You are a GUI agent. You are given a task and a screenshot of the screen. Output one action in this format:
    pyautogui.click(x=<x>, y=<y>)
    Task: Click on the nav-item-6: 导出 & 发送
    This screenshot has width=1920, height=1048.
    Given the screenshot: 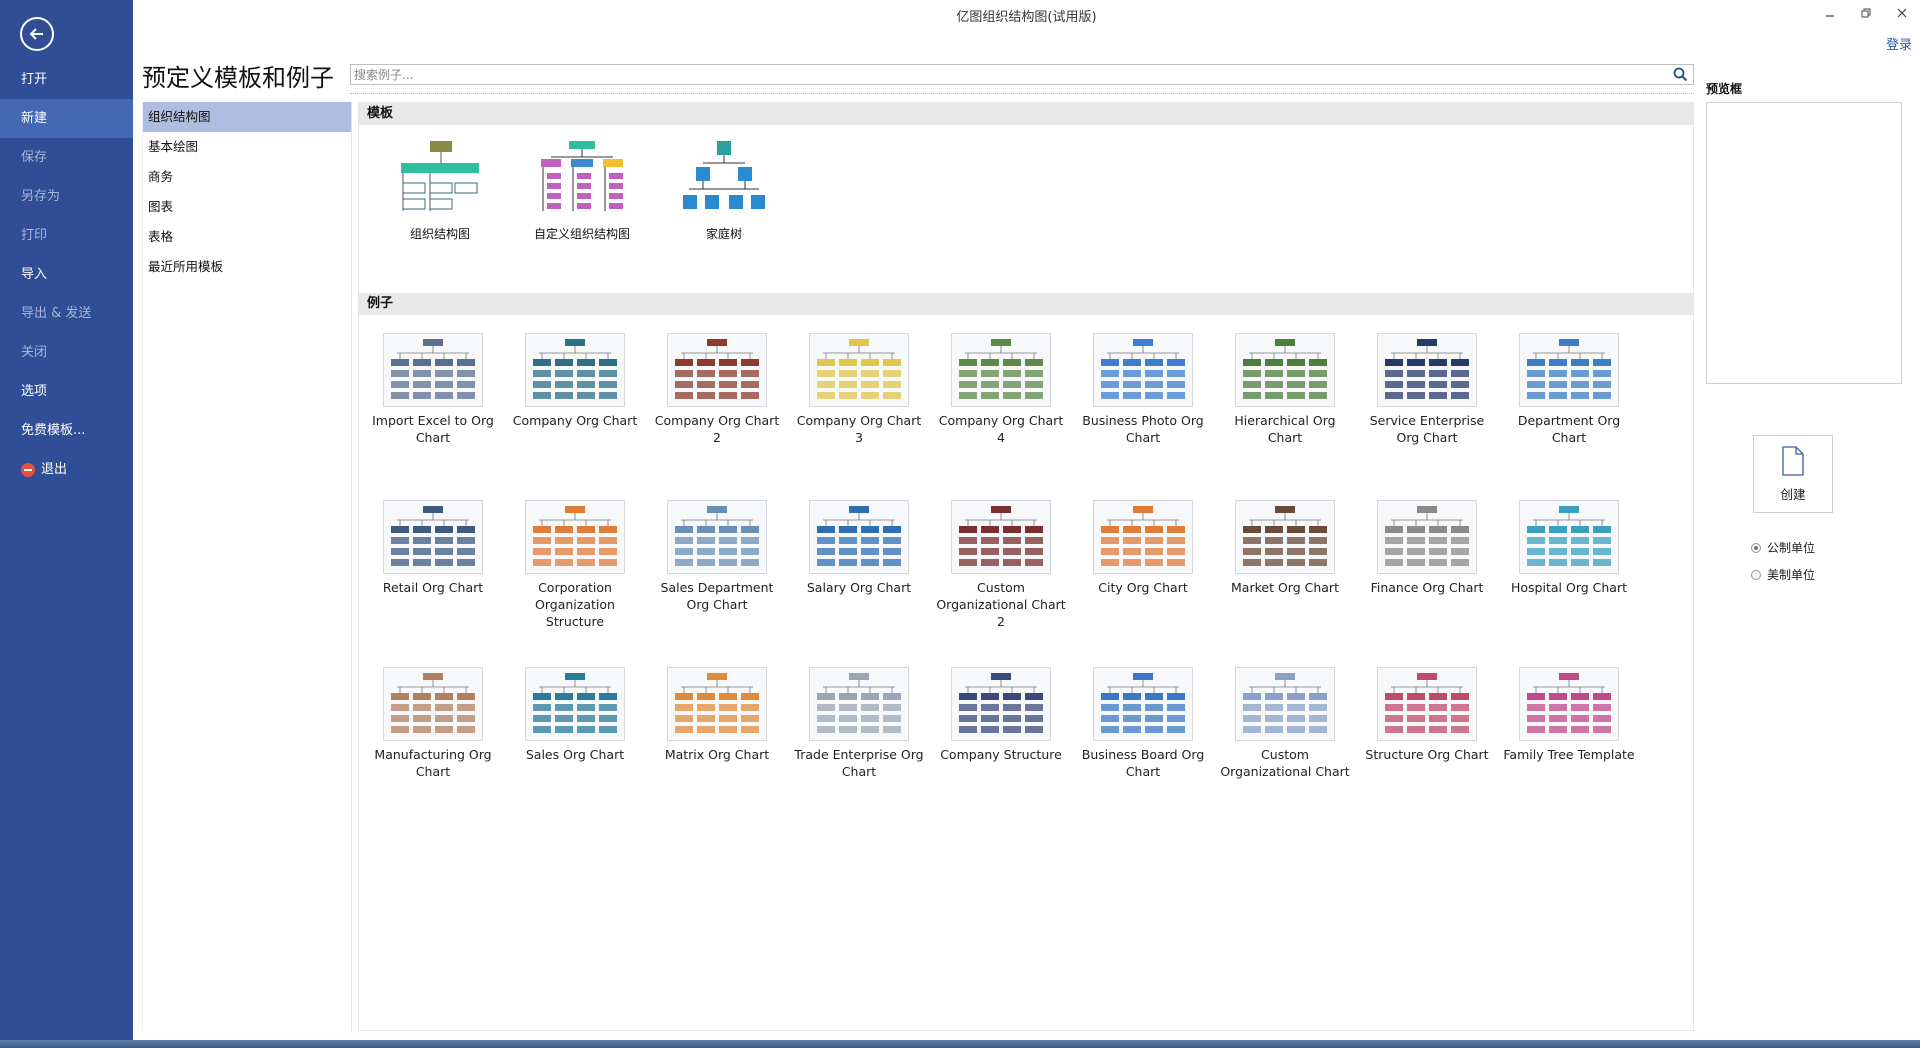 What is the action you would take?
    pyautogui.click(x=66, y=313)
    